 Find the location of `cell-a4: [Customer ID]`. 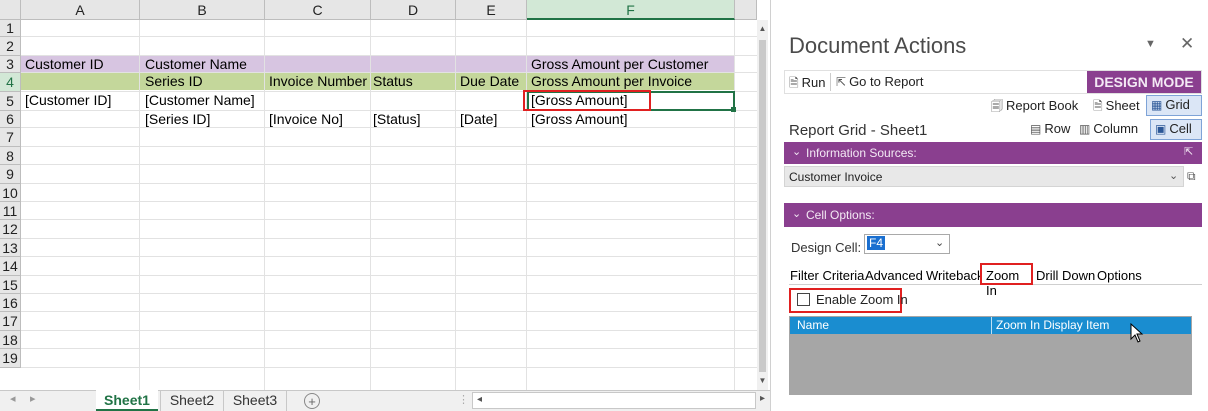

cell-a4: [Customer ID] is located at coordinates (68, 100).